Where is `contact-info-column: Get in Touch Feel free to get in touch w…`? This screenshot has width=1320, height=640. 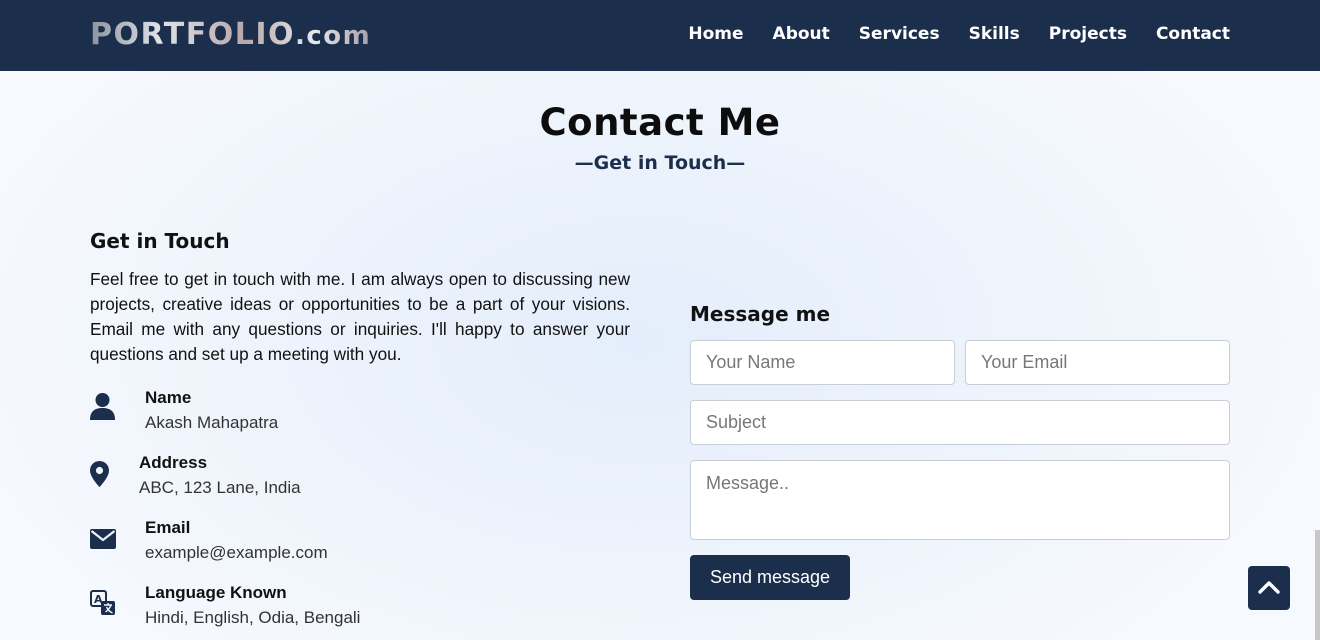
contact-info-column: Get in Touch Feel free to get in touch w… is located at coordinates (360, 298).